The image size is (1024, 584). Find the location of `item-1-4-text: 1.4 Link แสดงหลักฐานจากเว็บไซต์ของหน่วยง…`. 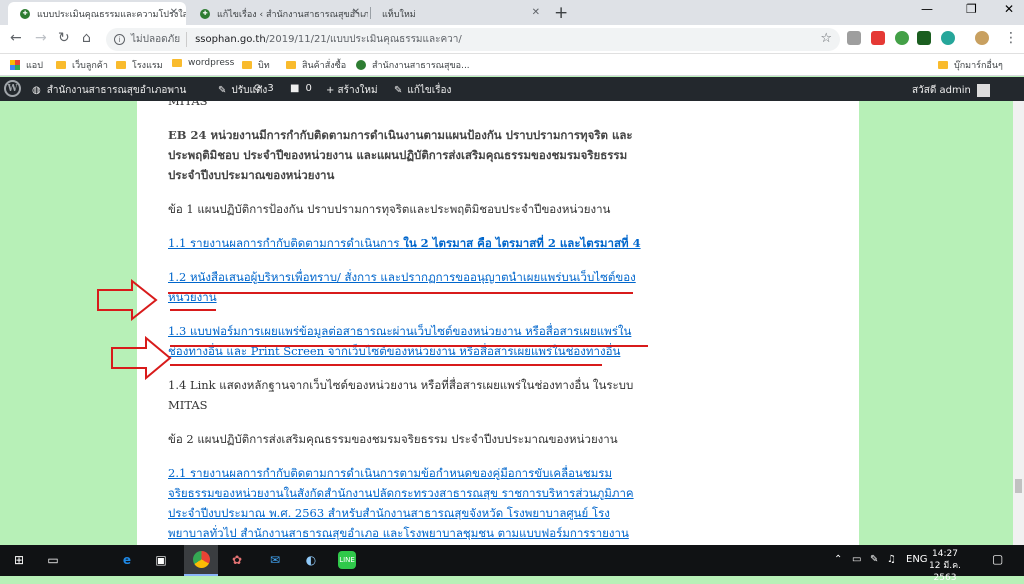

item-1-4-text: 1.4 Link แสดงหลักฐานจากเว็บไซต์ของหน่วยง… is located at coordinates (401, 395).